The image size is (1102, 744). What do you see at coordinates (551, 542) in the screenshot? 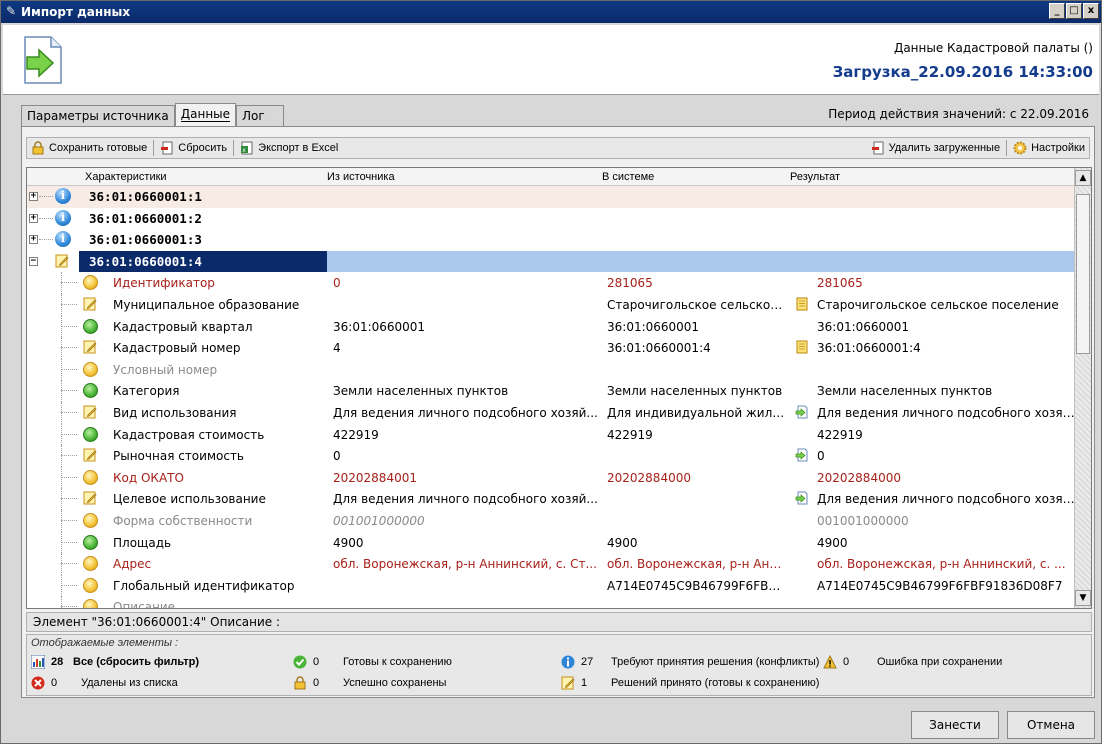
I see `attribute-row: Площадь 4900 4900 4900` at bounding box center [551, 542].